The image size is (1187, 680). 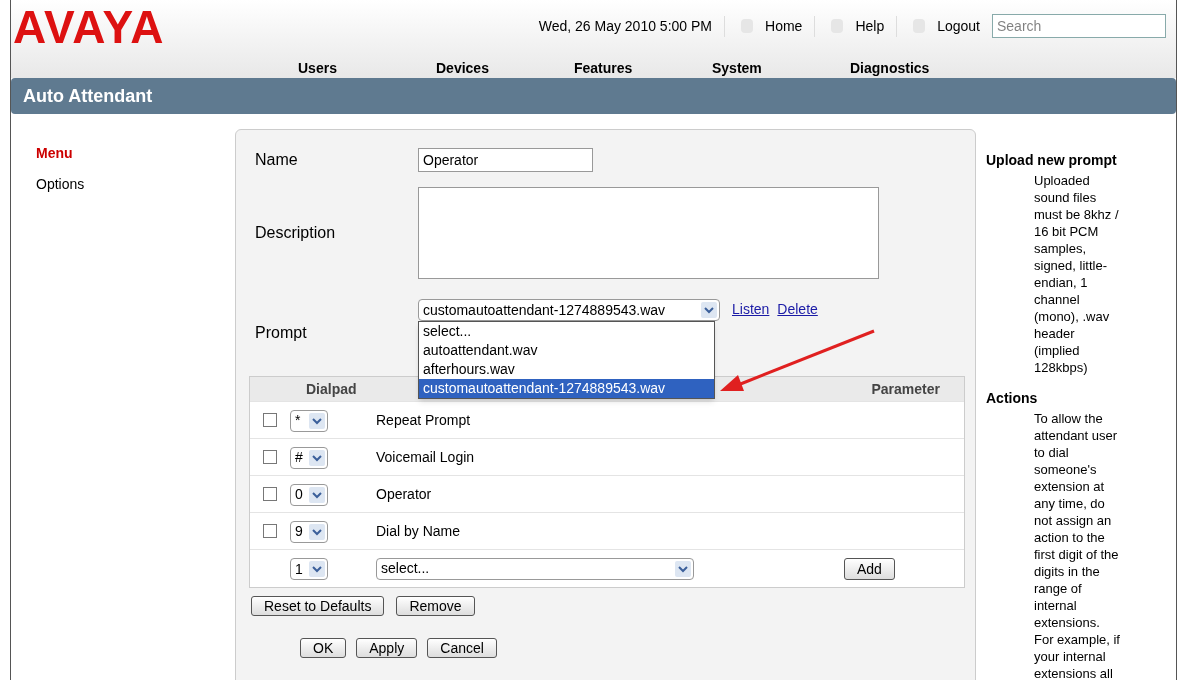 What do you see at coordinates (763, 26) in the screenshot?
I see `header-link: Home` at bounding box center [763, 26].